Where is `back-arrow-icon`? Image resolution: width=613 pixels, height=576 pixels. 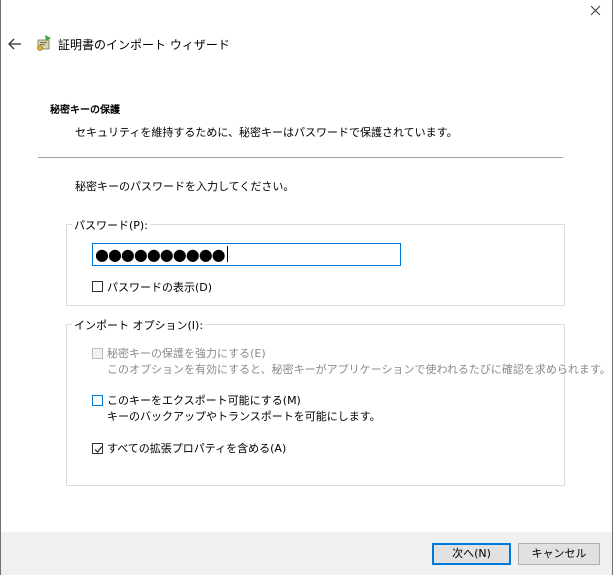 back-arrow-icon is located at coordinates (15, 44).